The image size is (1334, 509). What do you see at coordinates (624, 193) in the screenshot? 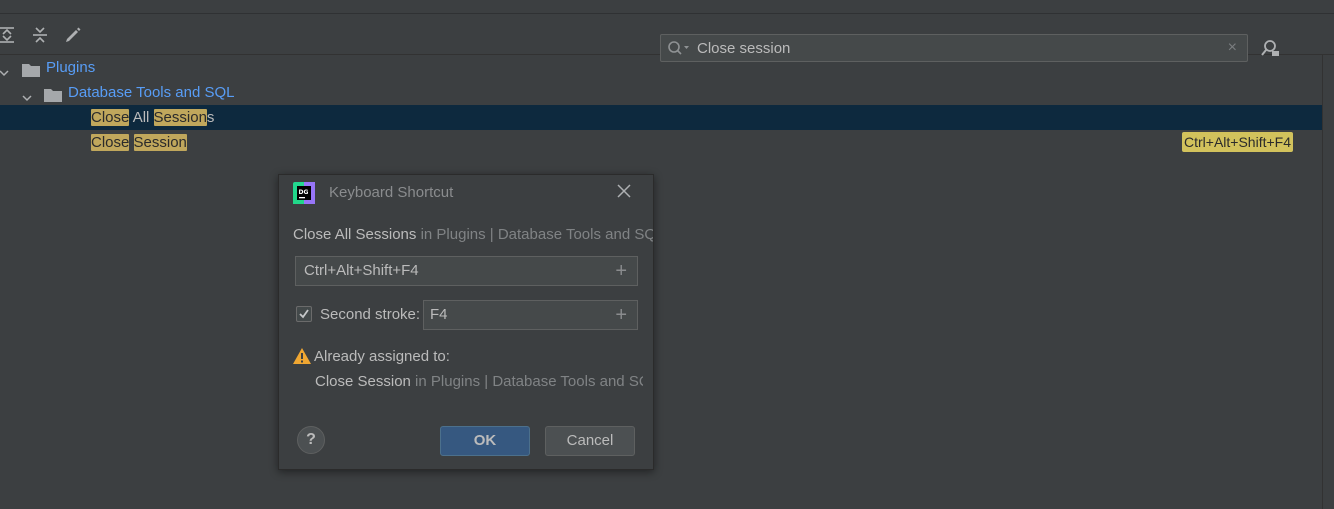
I see `close-icon` at bounding box center [624, 193].